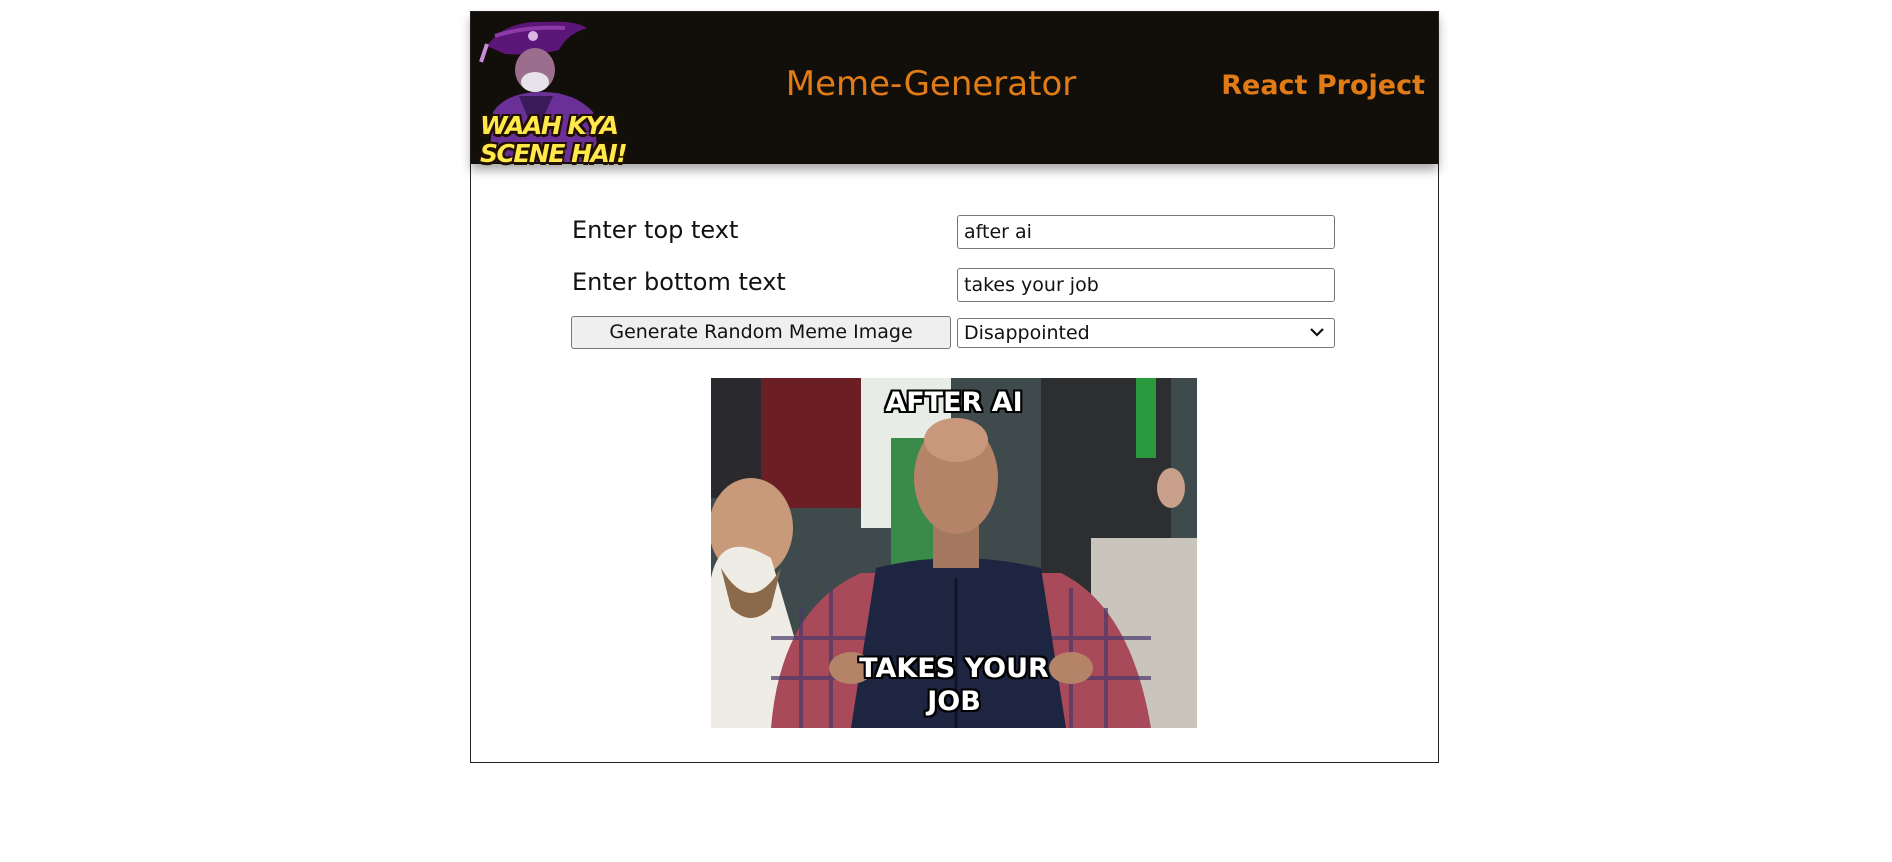  I want to click on chevron-down-icon, so click(1317, 332).